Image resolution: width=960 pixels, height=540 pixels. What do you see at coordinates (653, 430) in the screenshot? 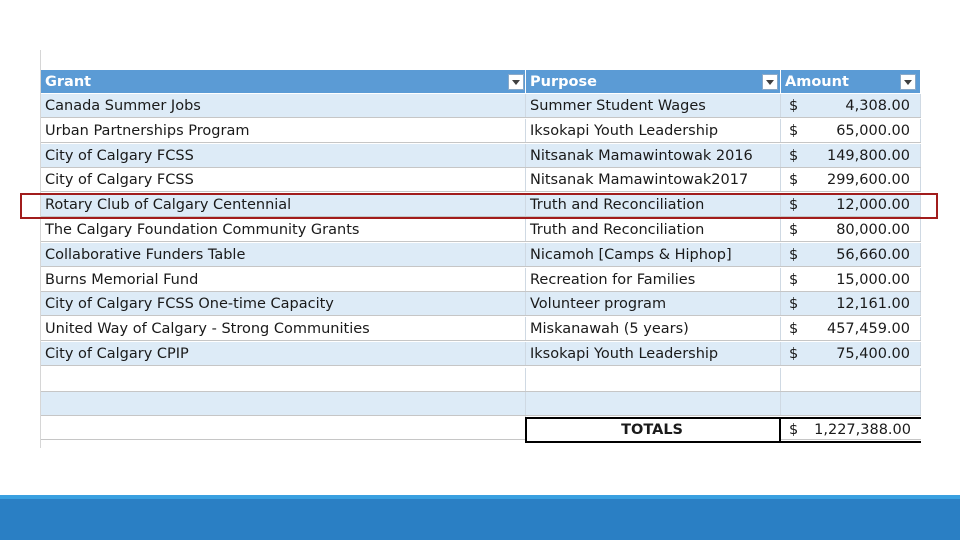
I see `totals-label: TOTALS` at bounding box center [653, 430].